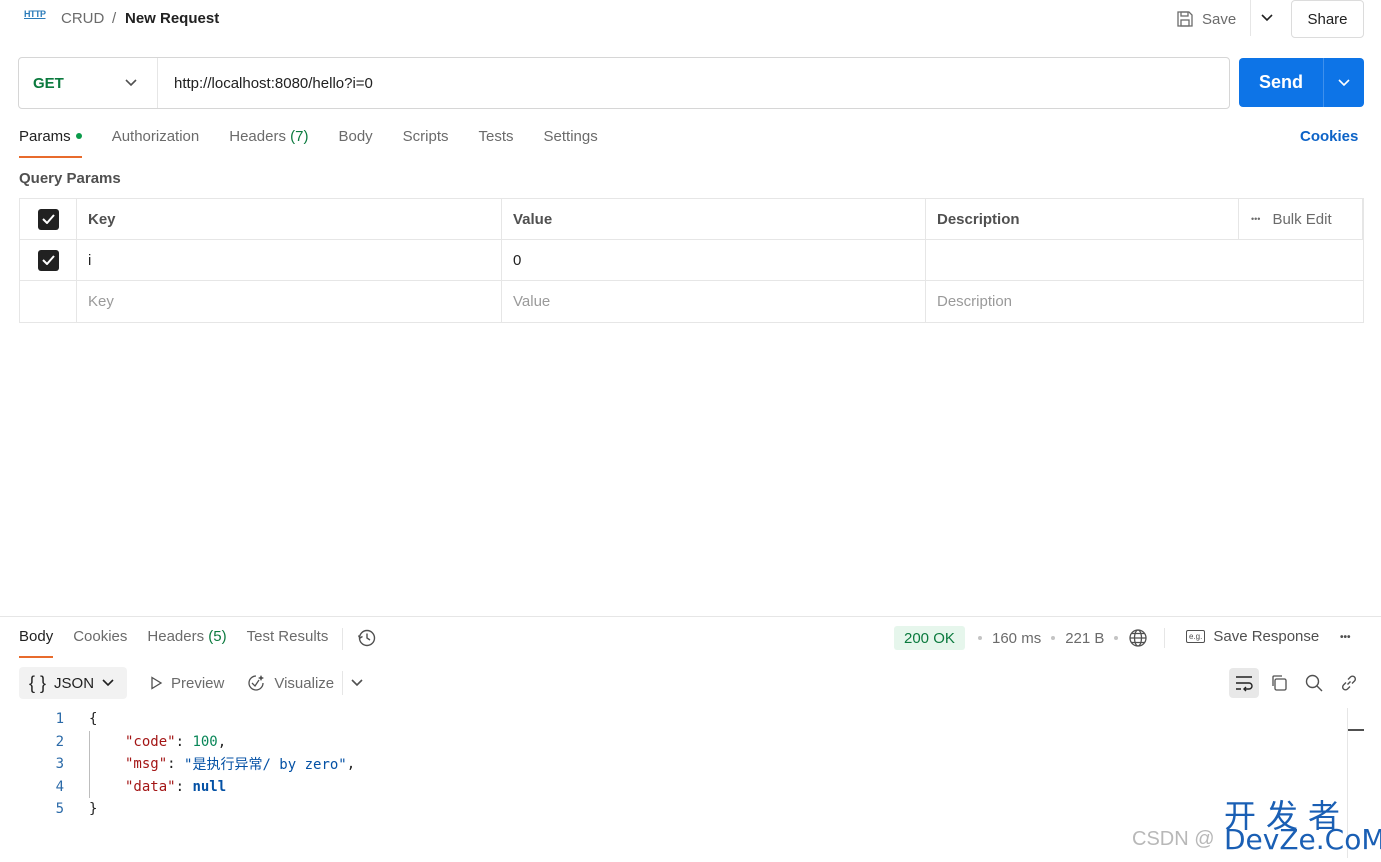  Describe the element at coordinates (1252, 636) in the screenshot. I see `save-response-button: e.g. Save Response` at that location.